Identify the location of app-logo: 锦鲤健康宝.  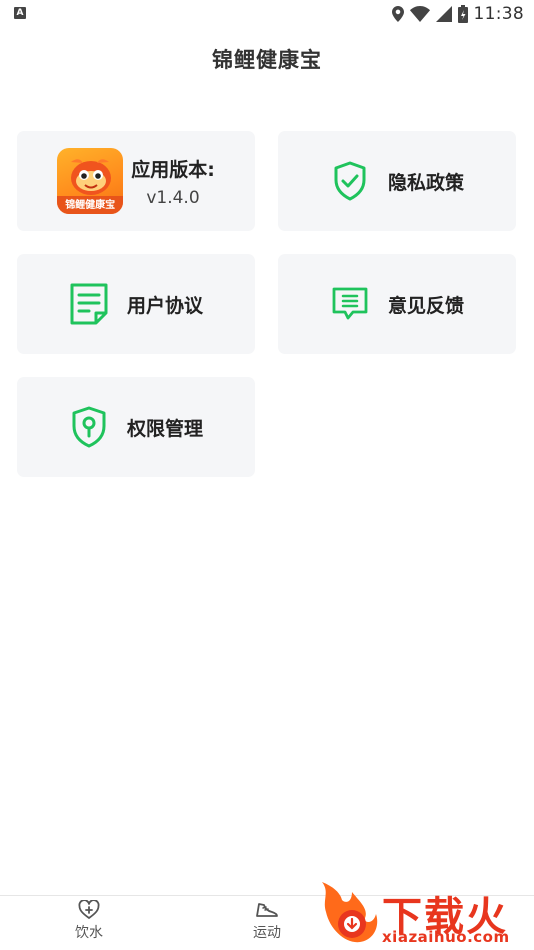
(90, 181).